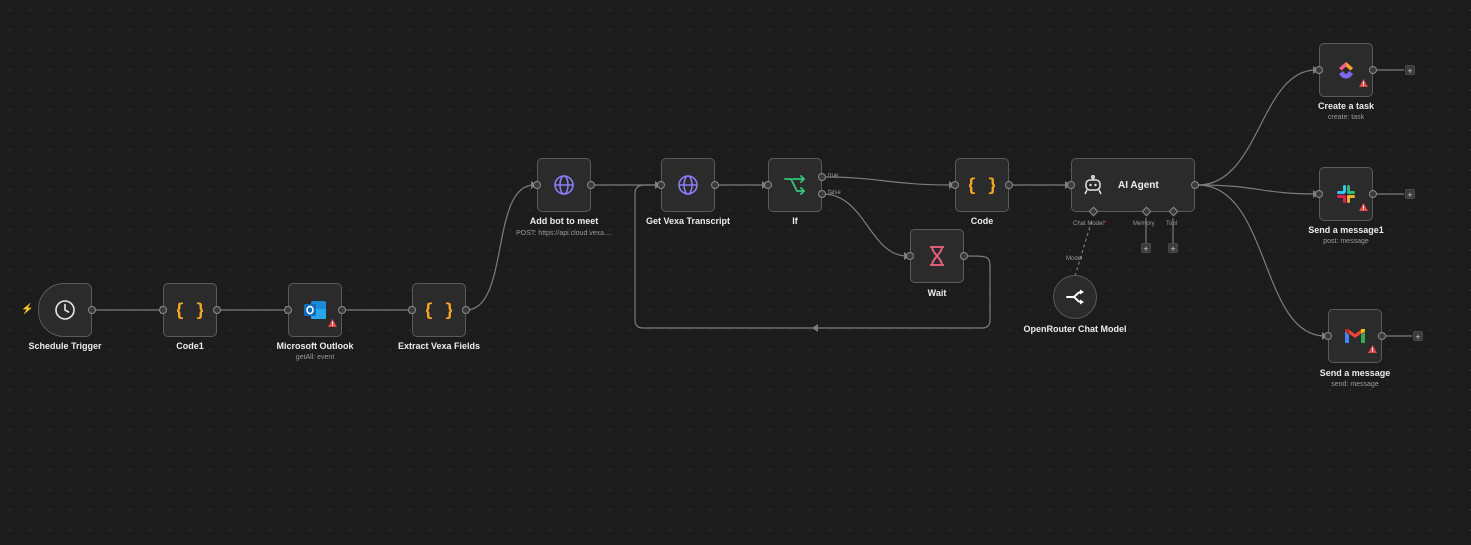 The height and width of the screenshot is (545, 1471). I want to click on node-label: Send a message1, so click(1346, 230).